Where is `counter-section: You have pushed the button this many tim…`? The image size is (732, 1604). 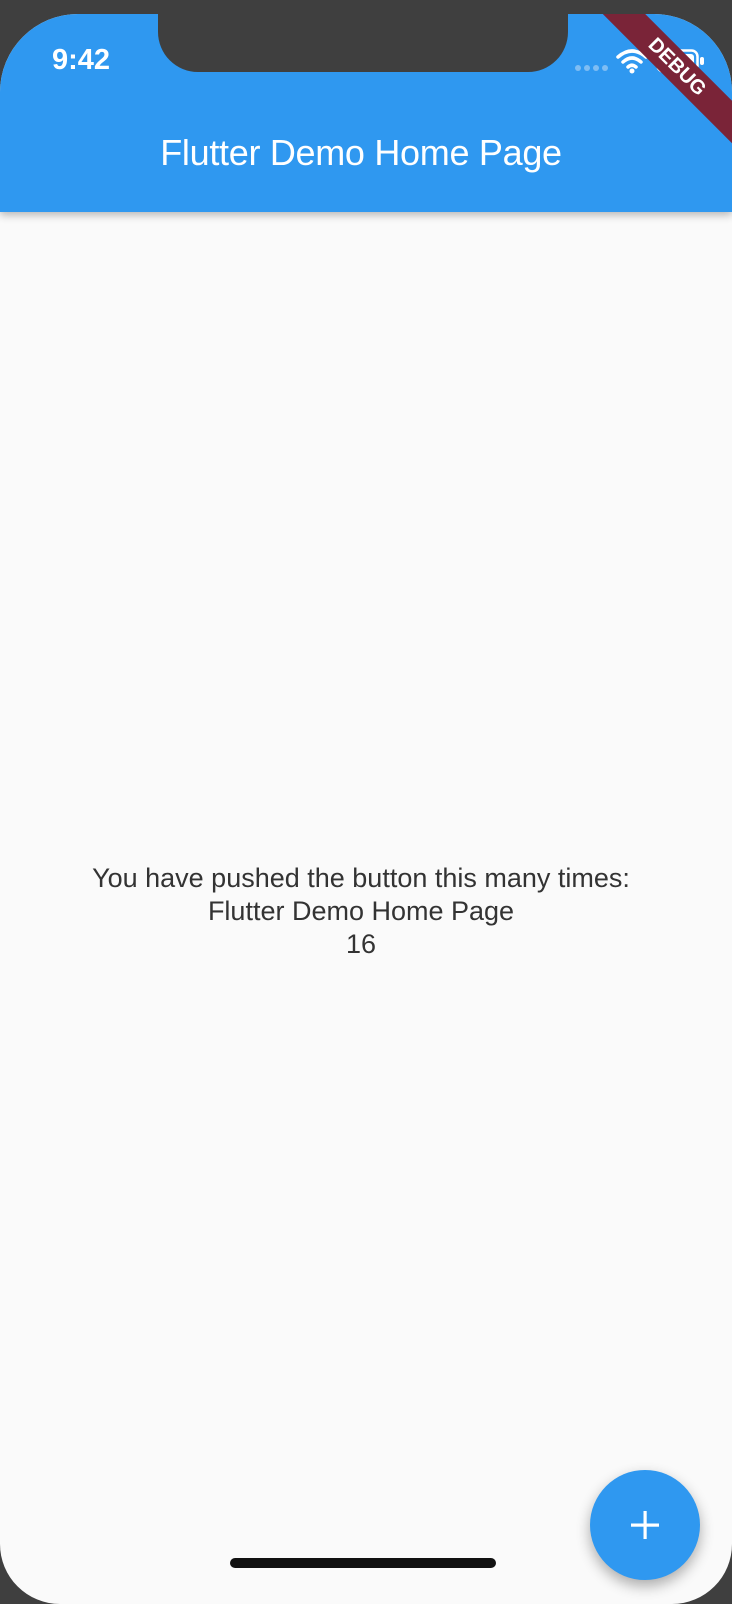
counter-section: You have pushed the button this many tim… is located at coordinates (361, 911).